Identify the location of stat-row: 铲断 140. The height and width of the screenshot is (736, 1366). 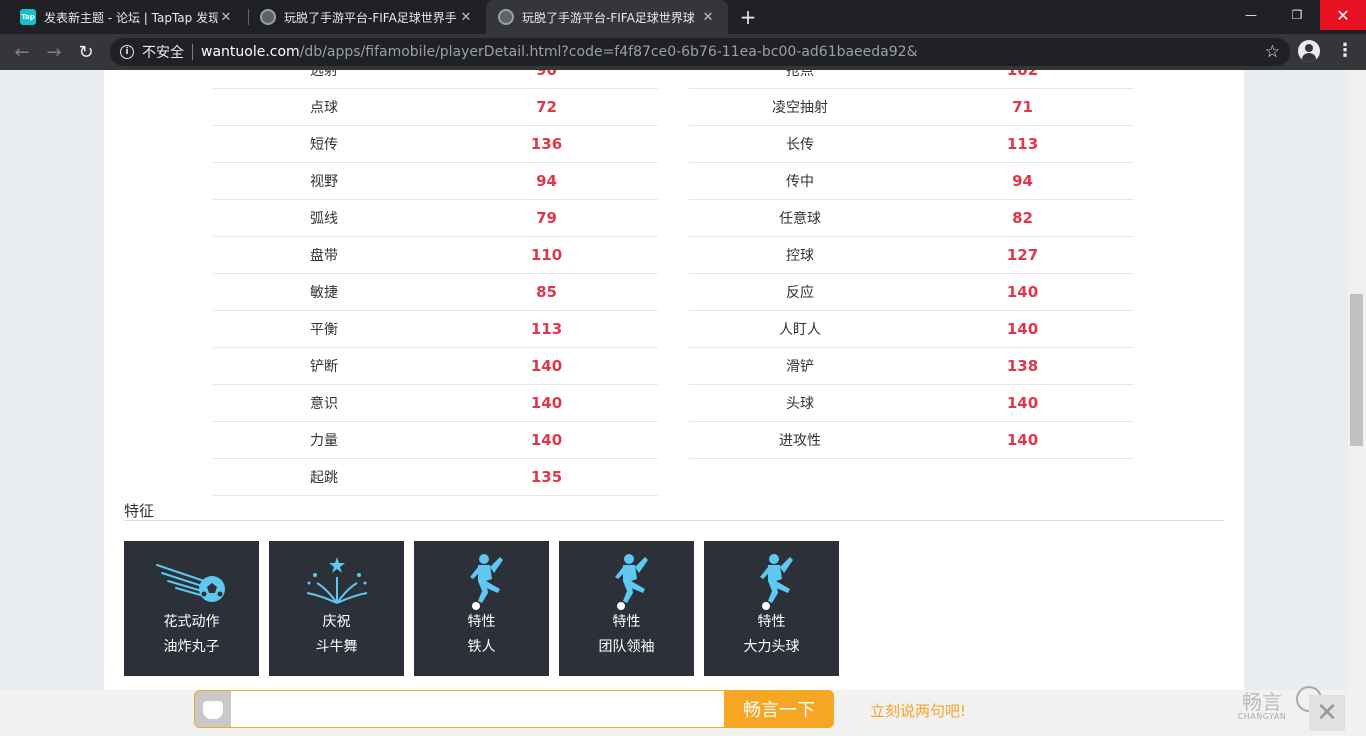
(435, 366).